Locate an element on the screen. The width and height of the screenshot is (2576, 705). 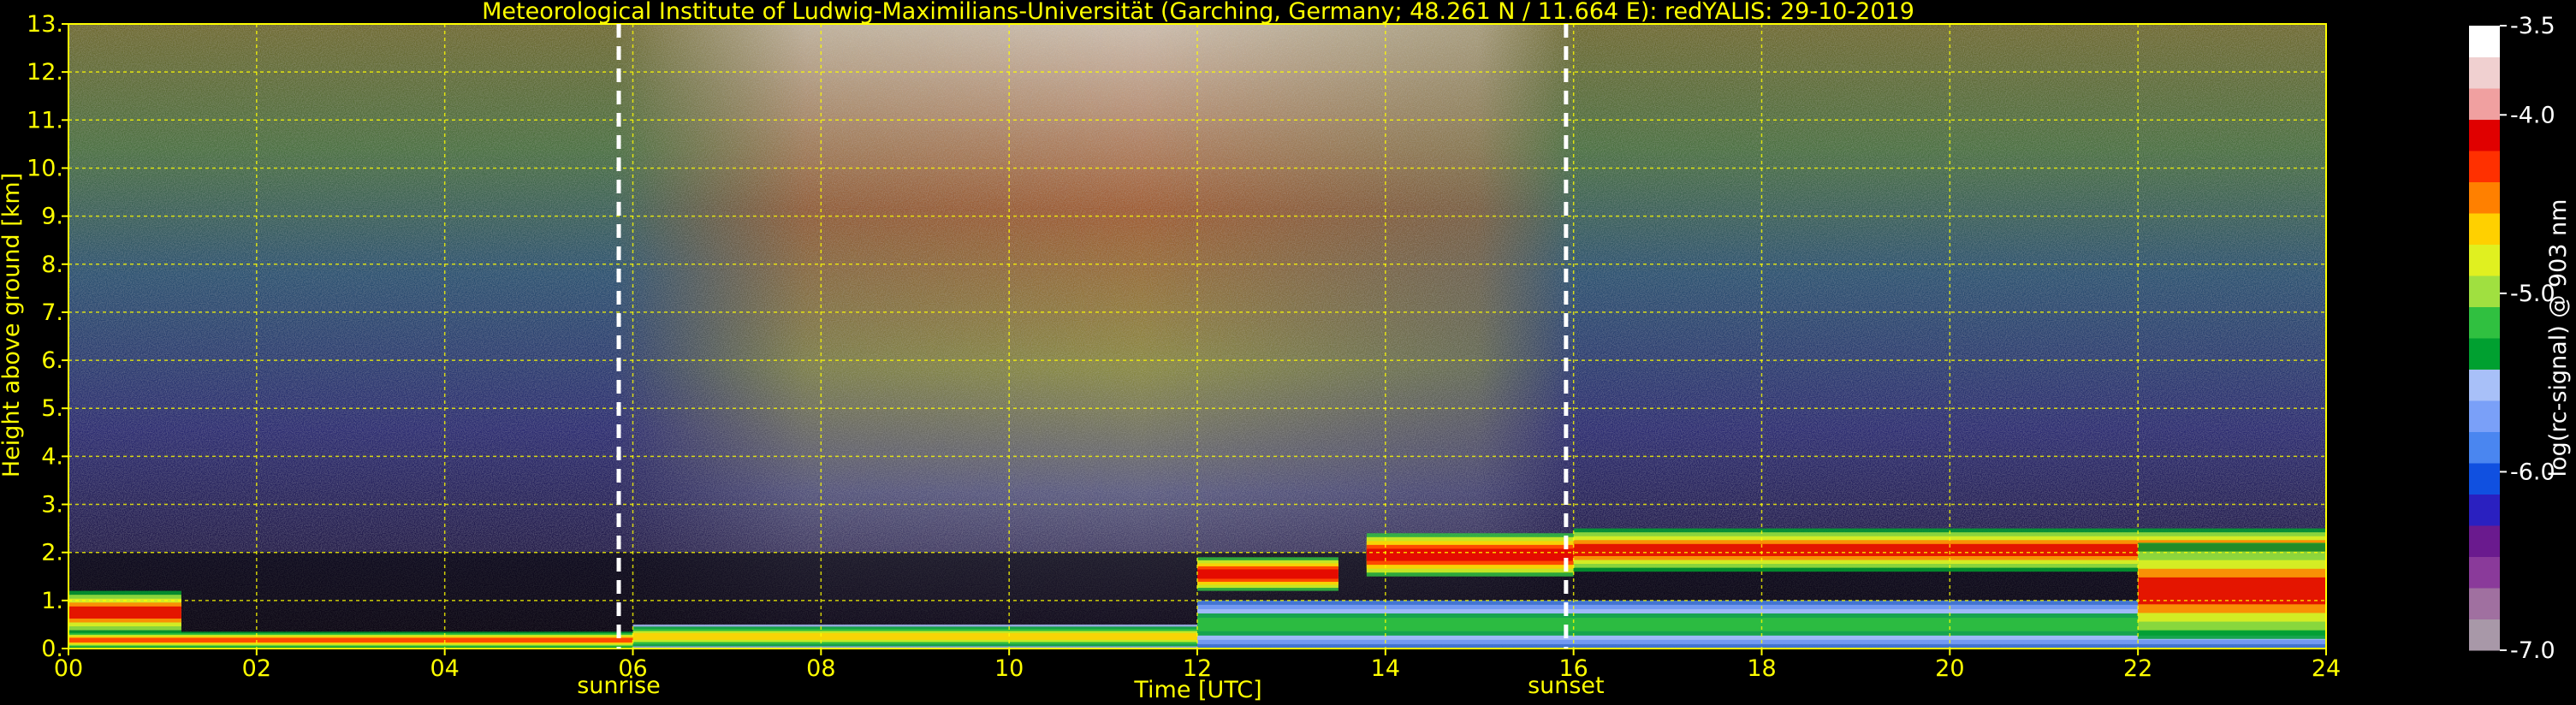
colorbar-label: log(rc-signal) @ 903 nm is located at coordinates (2558, 338).